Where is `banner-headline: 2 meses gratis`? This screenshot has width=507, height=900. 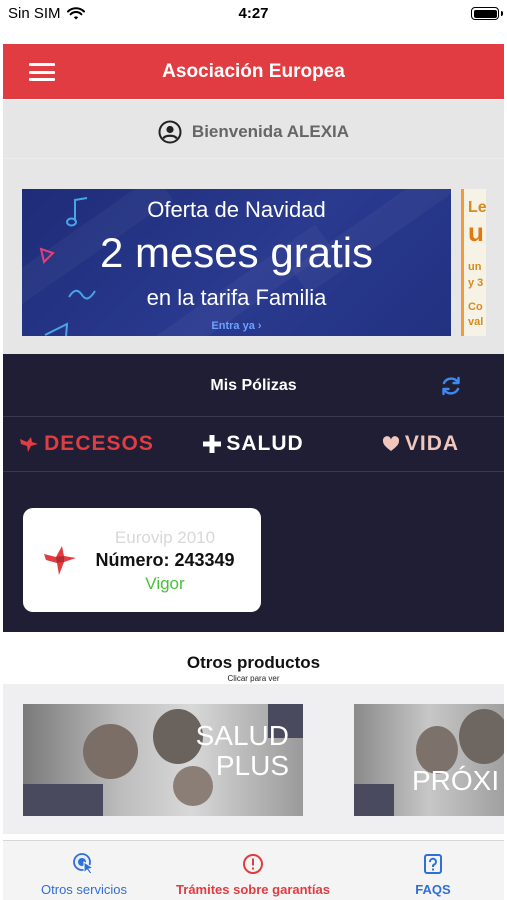
banner-headline: 2 meses gratis is located at coordinates (236, 252).